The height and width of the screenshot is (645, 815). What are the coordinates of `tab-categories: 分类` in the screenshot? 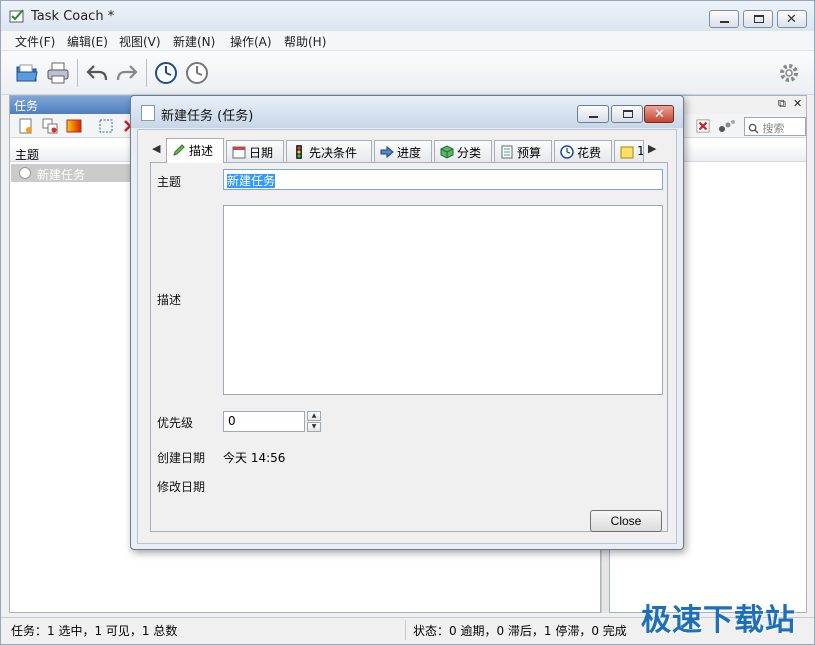 It's located at (463, 151).